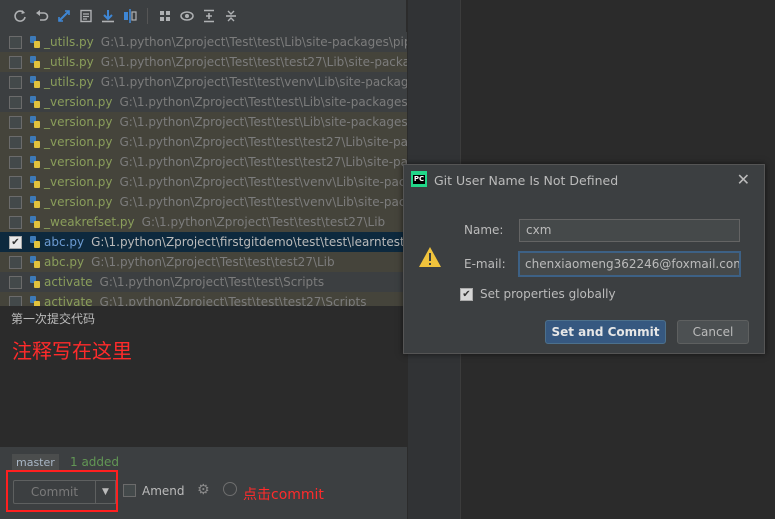 The height and width of the screenshot is (519, 775). I want to click on expand-all-icon, so click(209, 16).